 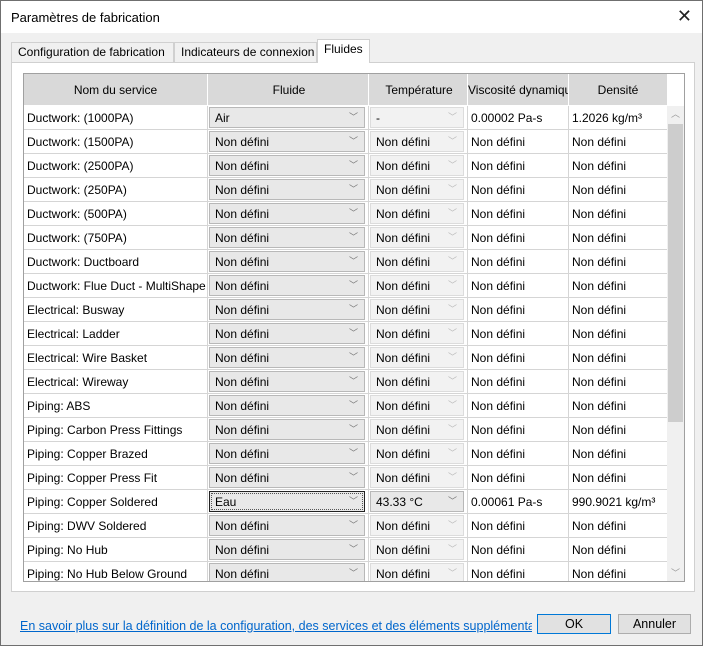 I want to click on fluid-dropdown: Eau ﹀, so click(x=287, y=501).